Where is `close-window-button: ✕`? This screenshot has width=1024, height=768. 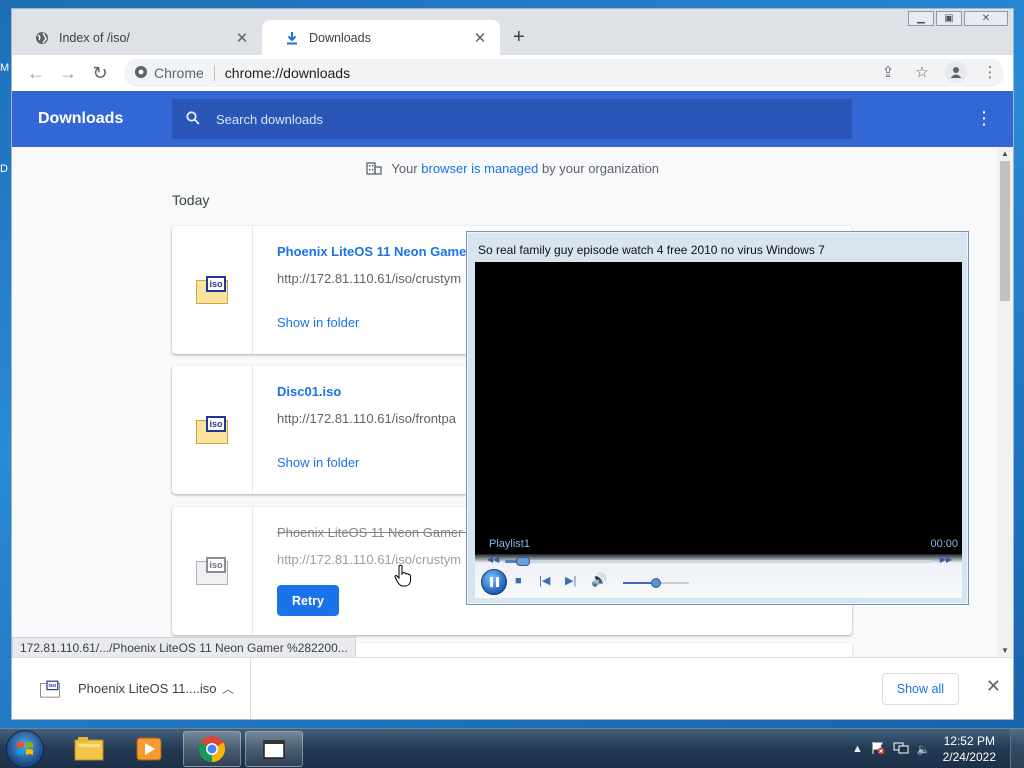
close-window-button: ✕ is located at coordinates (986, 18).